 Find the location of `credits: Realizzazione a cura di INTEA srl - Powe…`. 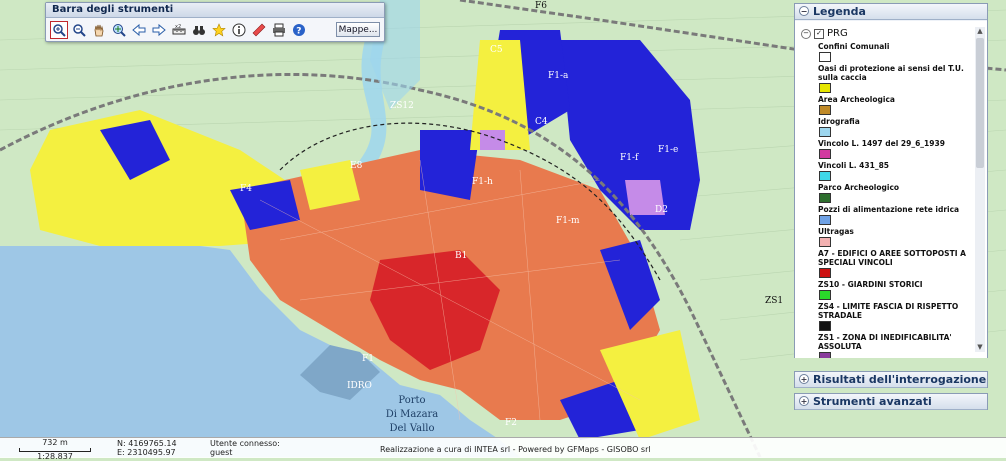

credits: Realizzazione a cura di INTEA srl - Powe… is located at coordinates (515, 449).